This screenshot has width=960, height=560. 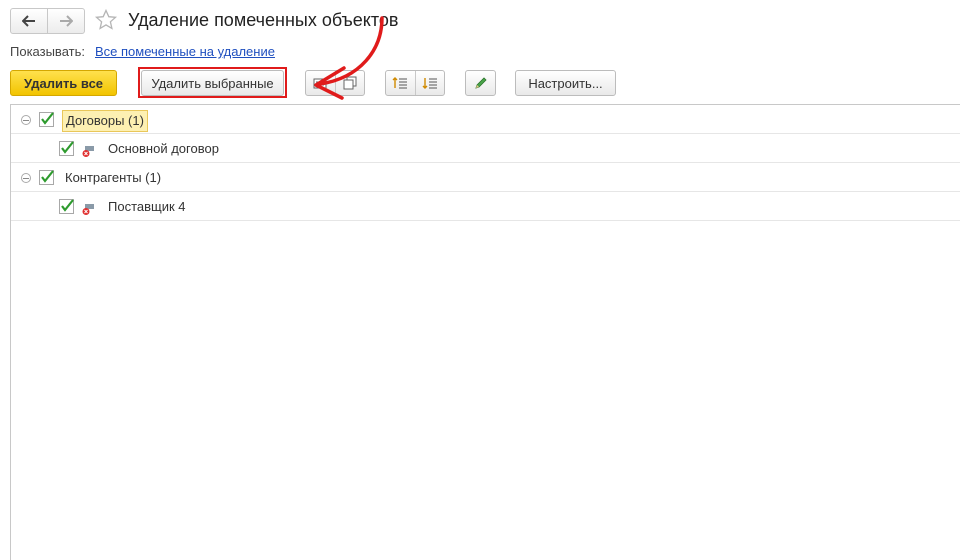 I want to click on show-filter-link: Все помеченные на удаление, so click(x=185, y=51).